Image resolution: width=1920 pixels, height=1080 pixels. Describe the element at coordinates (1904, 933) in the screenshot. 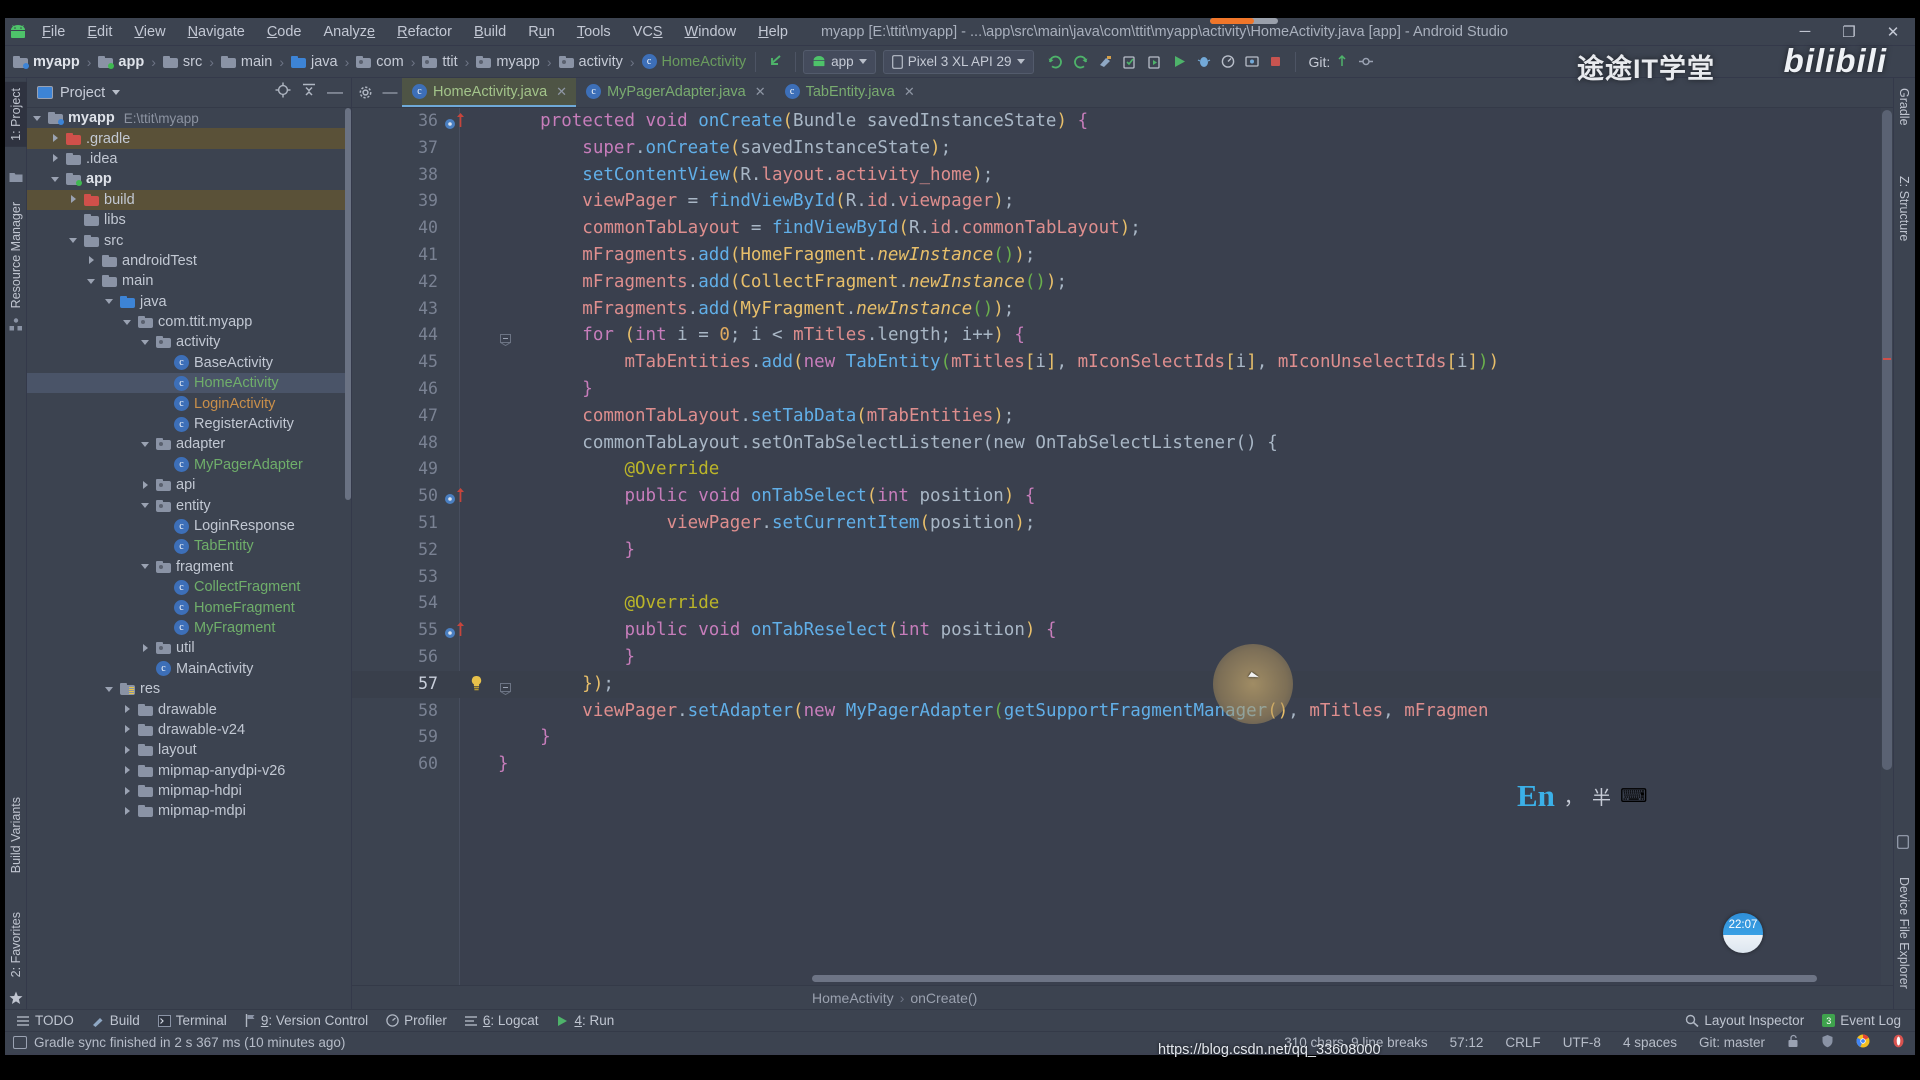

I see `sidebar-item-device-file-explorer: Device File Explorer` at that location.